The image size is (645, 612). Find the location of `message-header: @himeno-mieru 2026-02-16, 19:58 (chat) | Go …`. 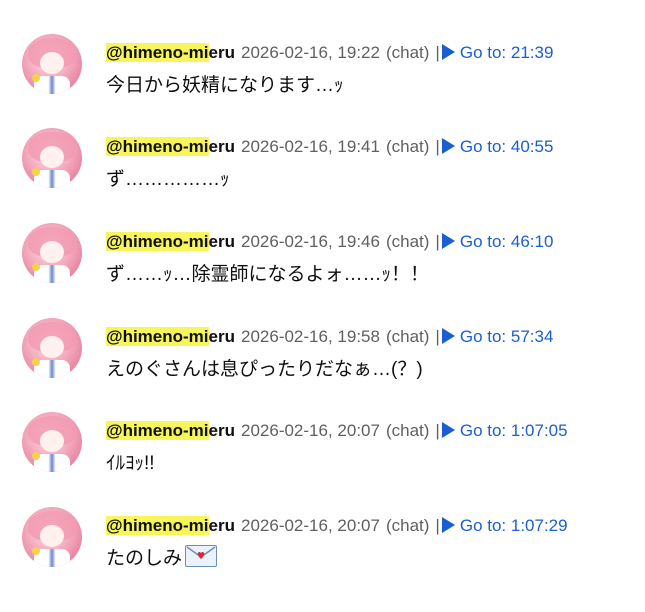

message-header: @himeno-mieru 2026-02-16, 19:58 (chat) | Go … is located at coordinates (329, 337).